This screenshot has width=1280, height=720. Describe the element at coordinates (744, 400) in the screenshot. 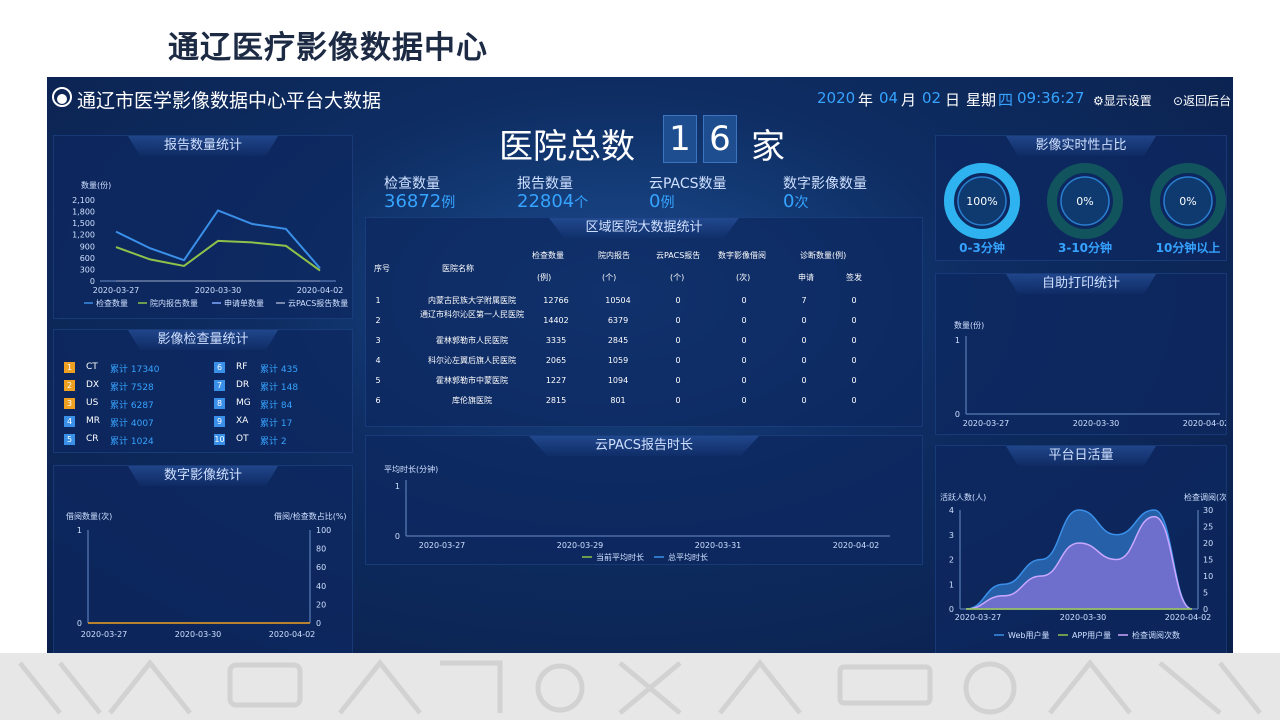

I see `table-cell-digital: 0` at that location.